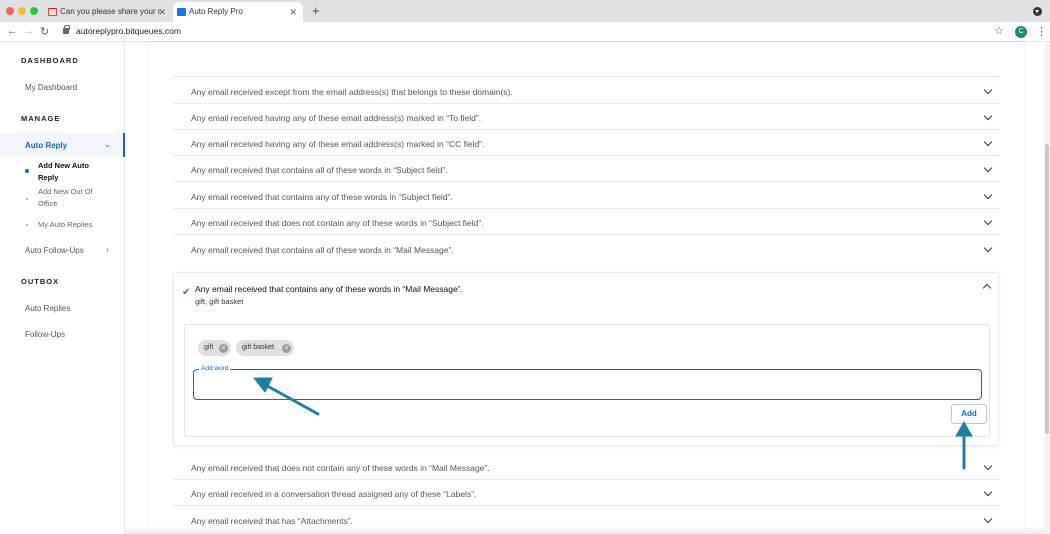  What do you see at coordinates (10, 11) in the screenshot?
I see `close-window-button` at bounding box center [10, 11].